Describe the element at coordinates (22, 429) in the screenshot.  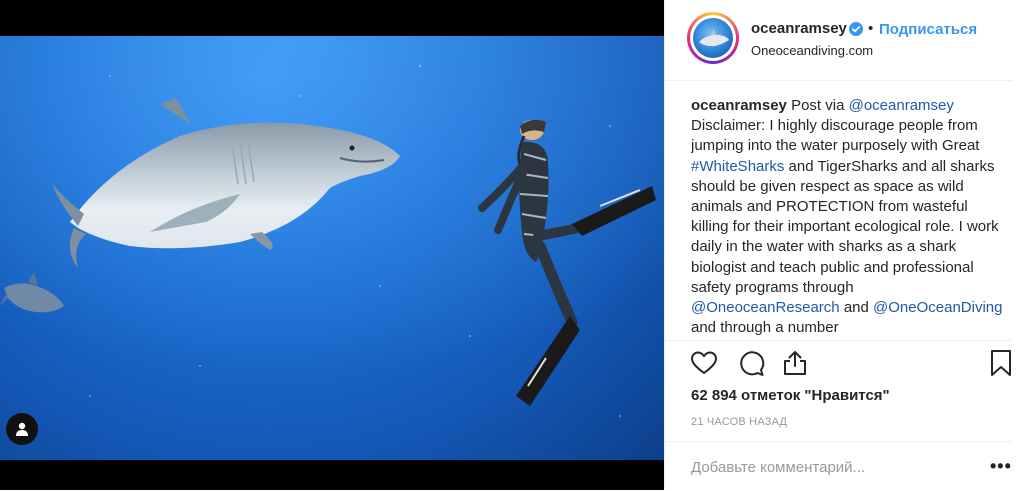
I see `user-tag-icon` at that location.